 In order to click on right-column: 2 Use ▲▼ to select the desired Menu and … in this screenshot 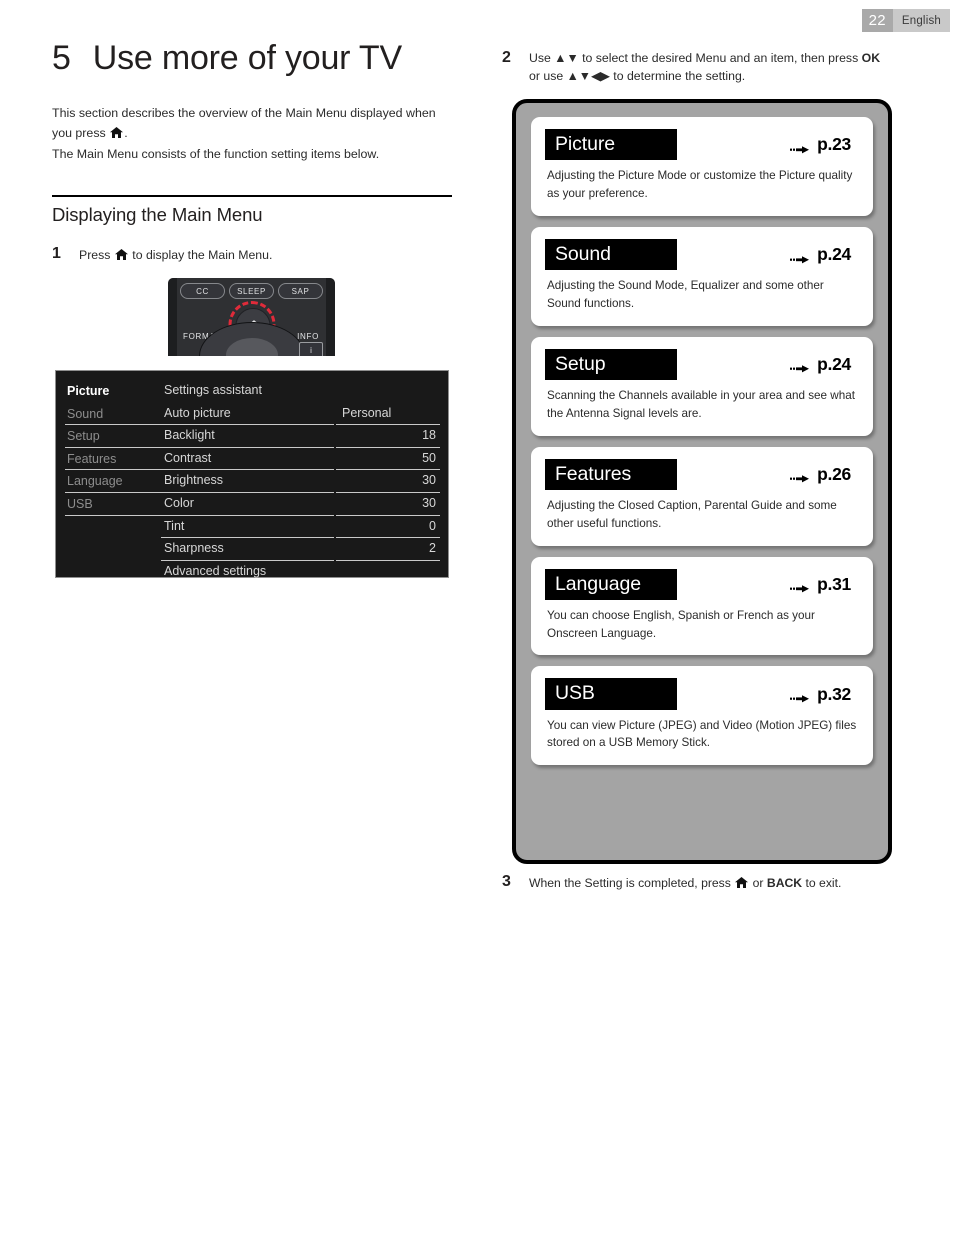, I will do `click(702, 67)`.